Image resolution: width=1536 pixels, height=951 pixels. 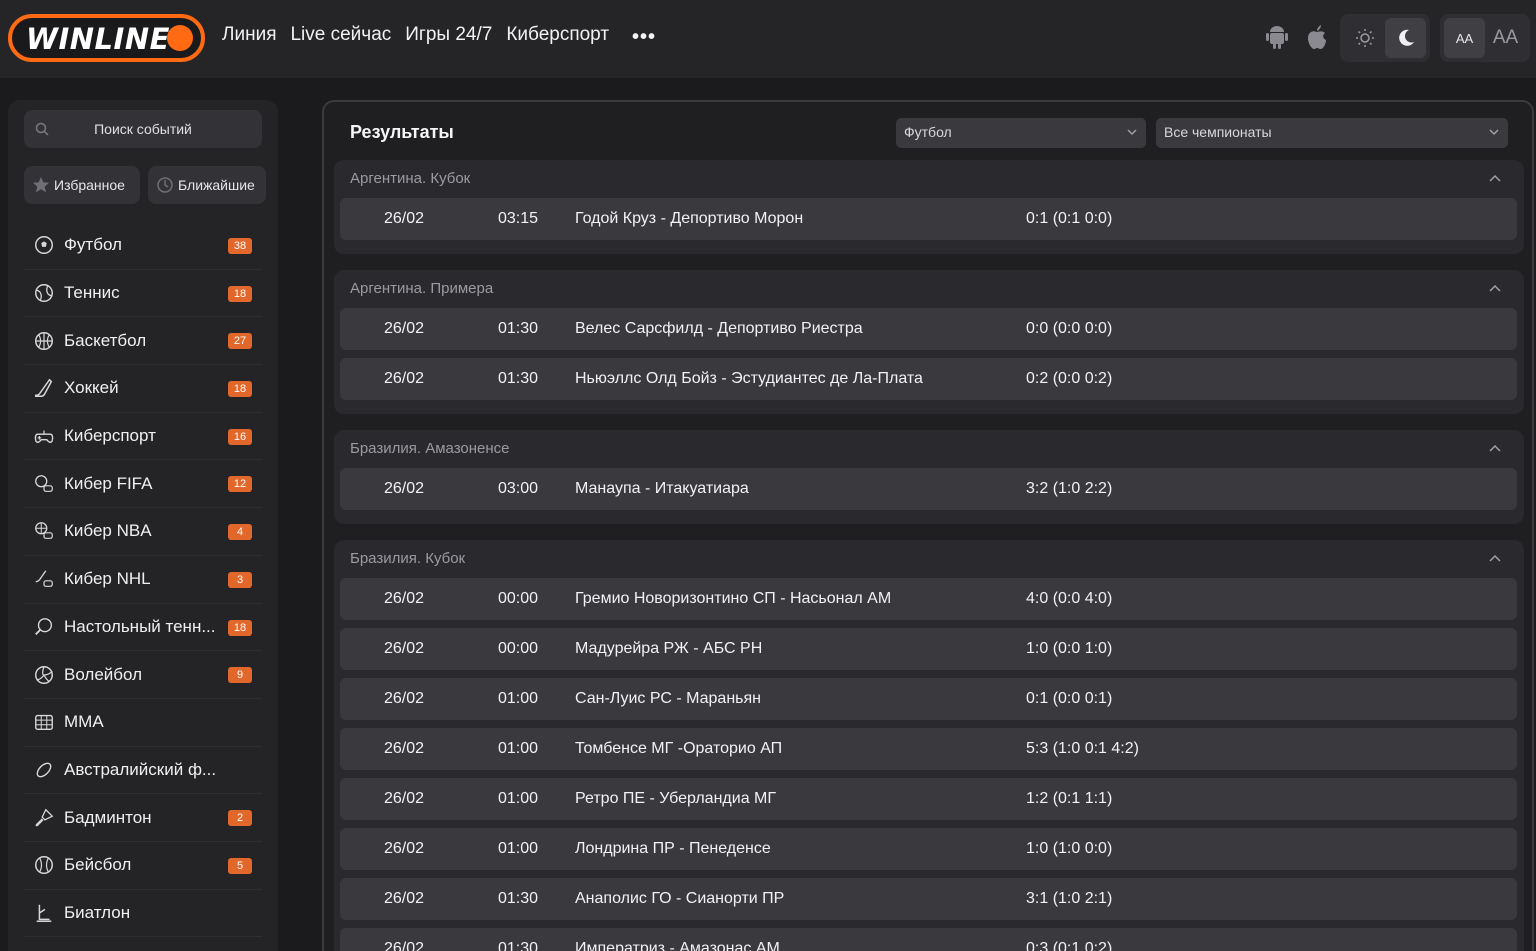 I want to click on match-teams: Сан-Луис РС - Мараньян, so click(x=668, y=698).